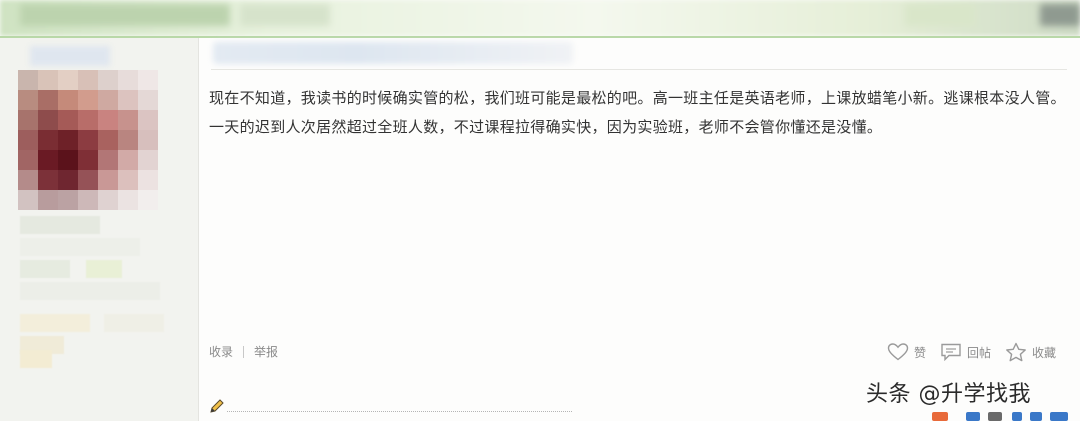 This screenshot has width=1080, height=421. I want to click on post-actions: 赞 回帖 收藏, so click(964, 352).